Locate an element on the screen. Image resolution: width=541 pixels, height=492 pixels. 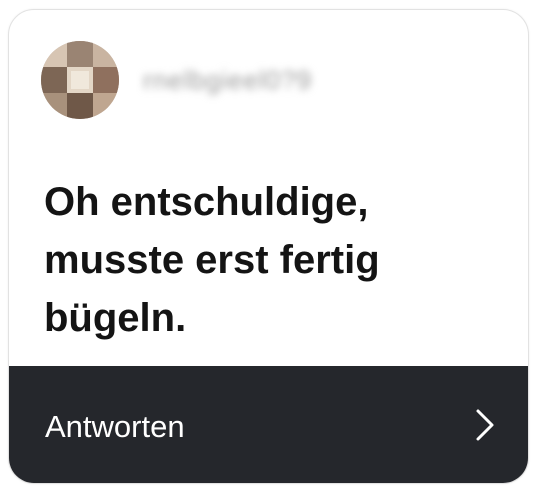
message-header: rnelbgieel0?9 is located at coordinates (176, 80).